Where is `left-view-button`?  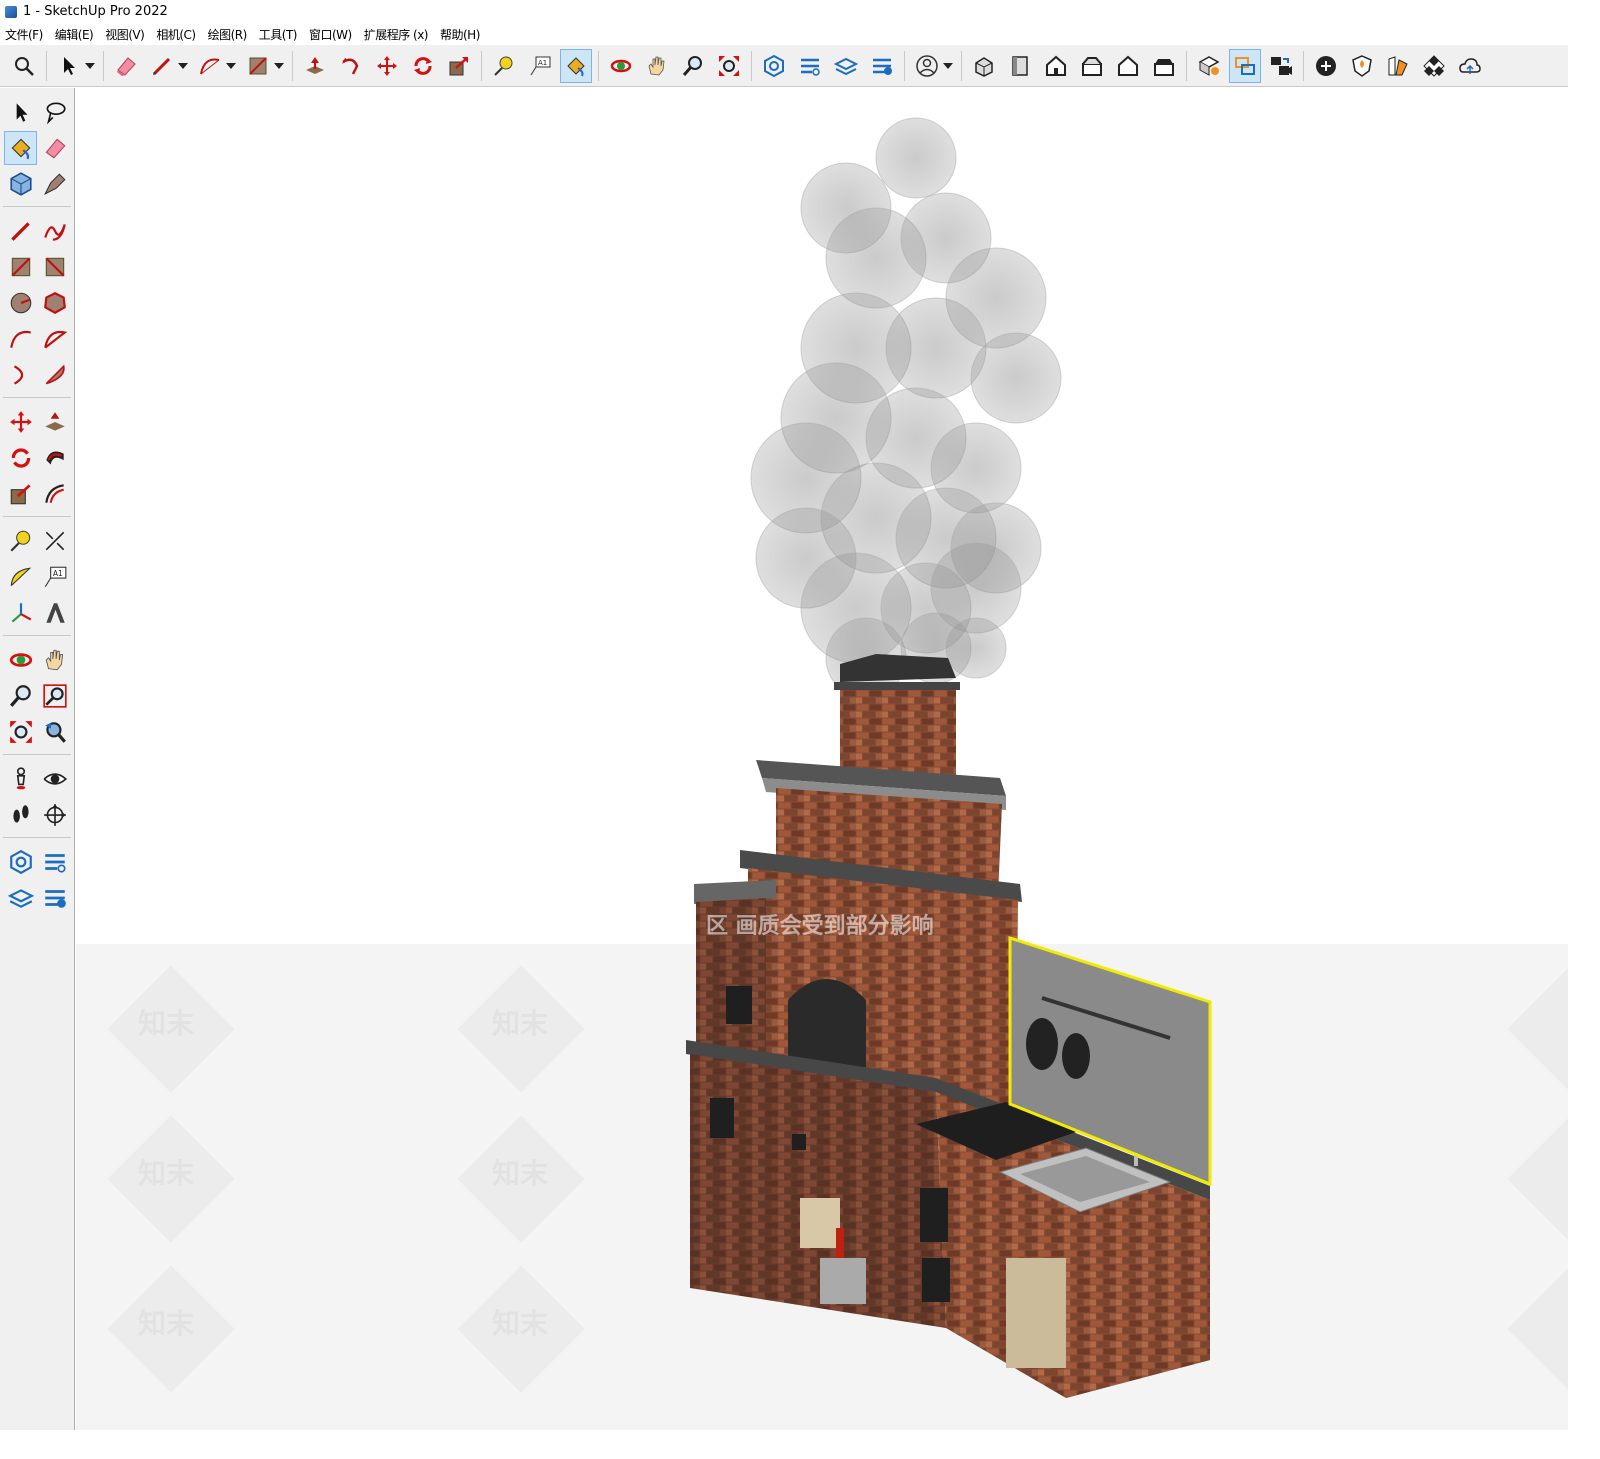 left-view-button is located at coordinates (1164, 66).